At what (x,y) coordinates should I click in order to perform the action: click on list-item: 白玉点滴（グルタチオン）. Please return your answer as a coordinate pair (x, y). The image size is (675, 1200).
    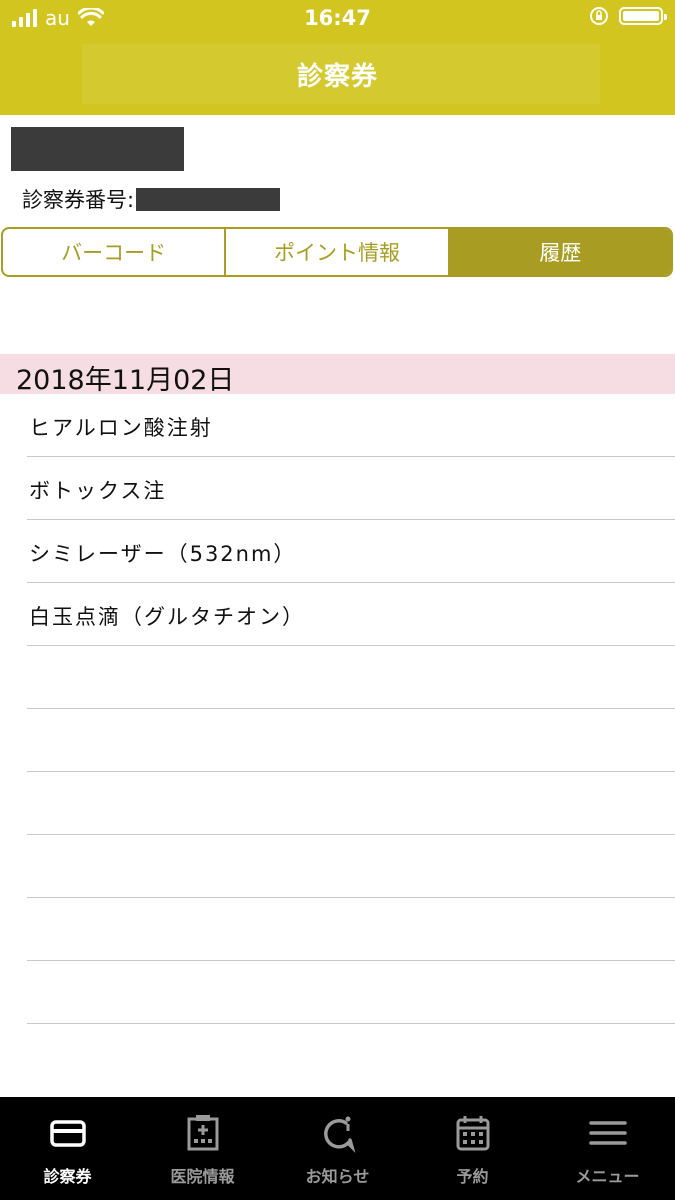
    Looking at the image, I should click on (351, 614).